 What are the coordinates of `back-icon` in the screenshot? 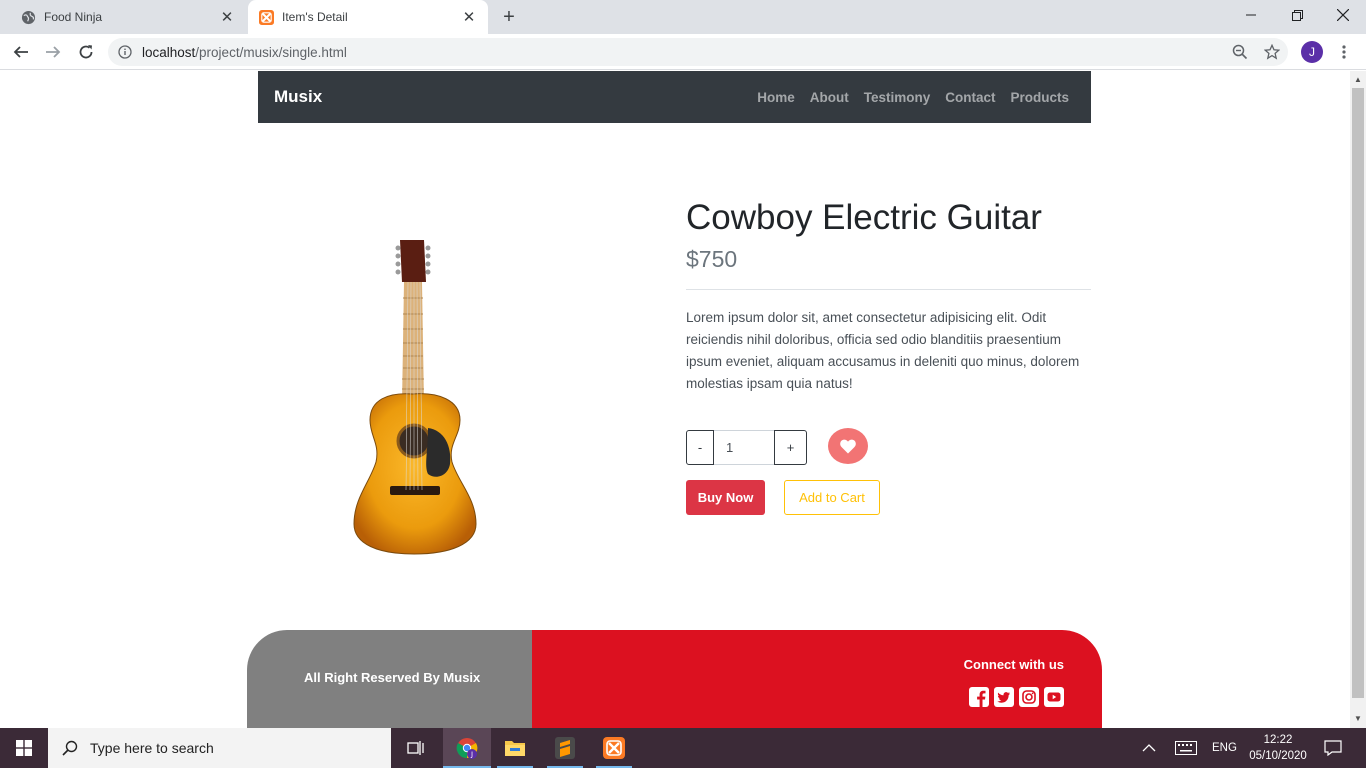 It's located at (21, 52).